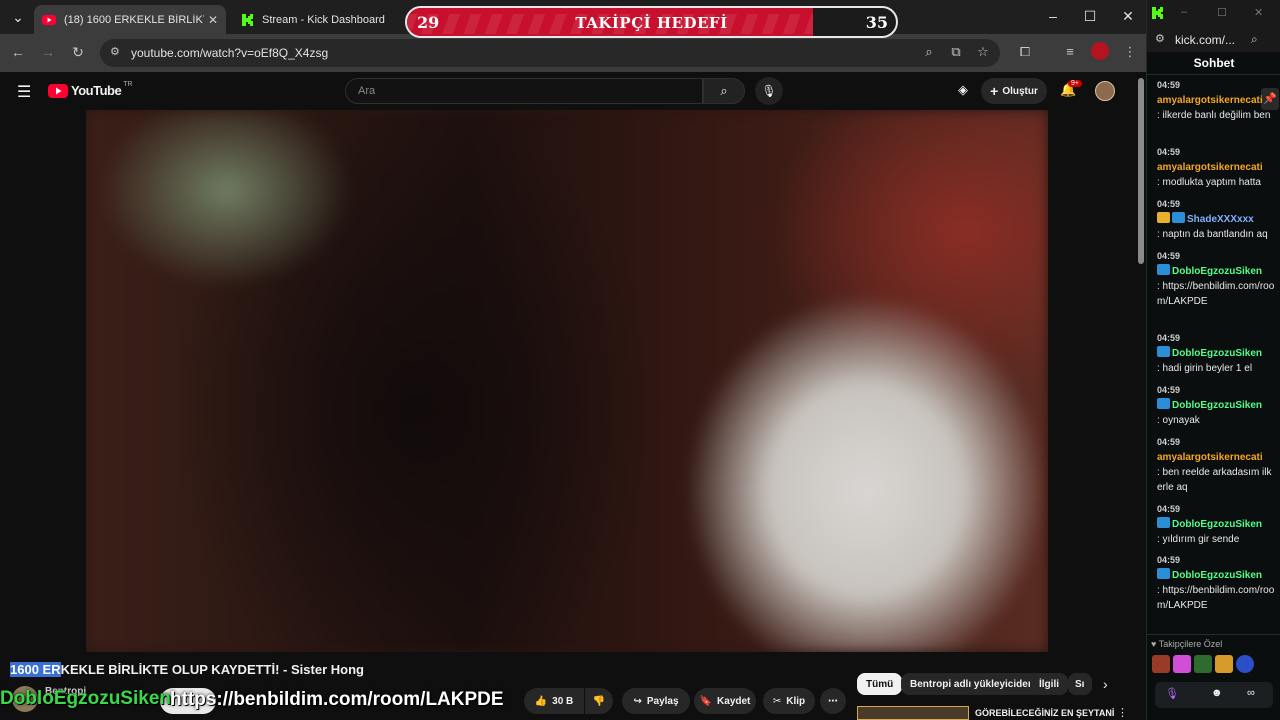  I want to click on scissors-icon: ✂, so click(777, 701).